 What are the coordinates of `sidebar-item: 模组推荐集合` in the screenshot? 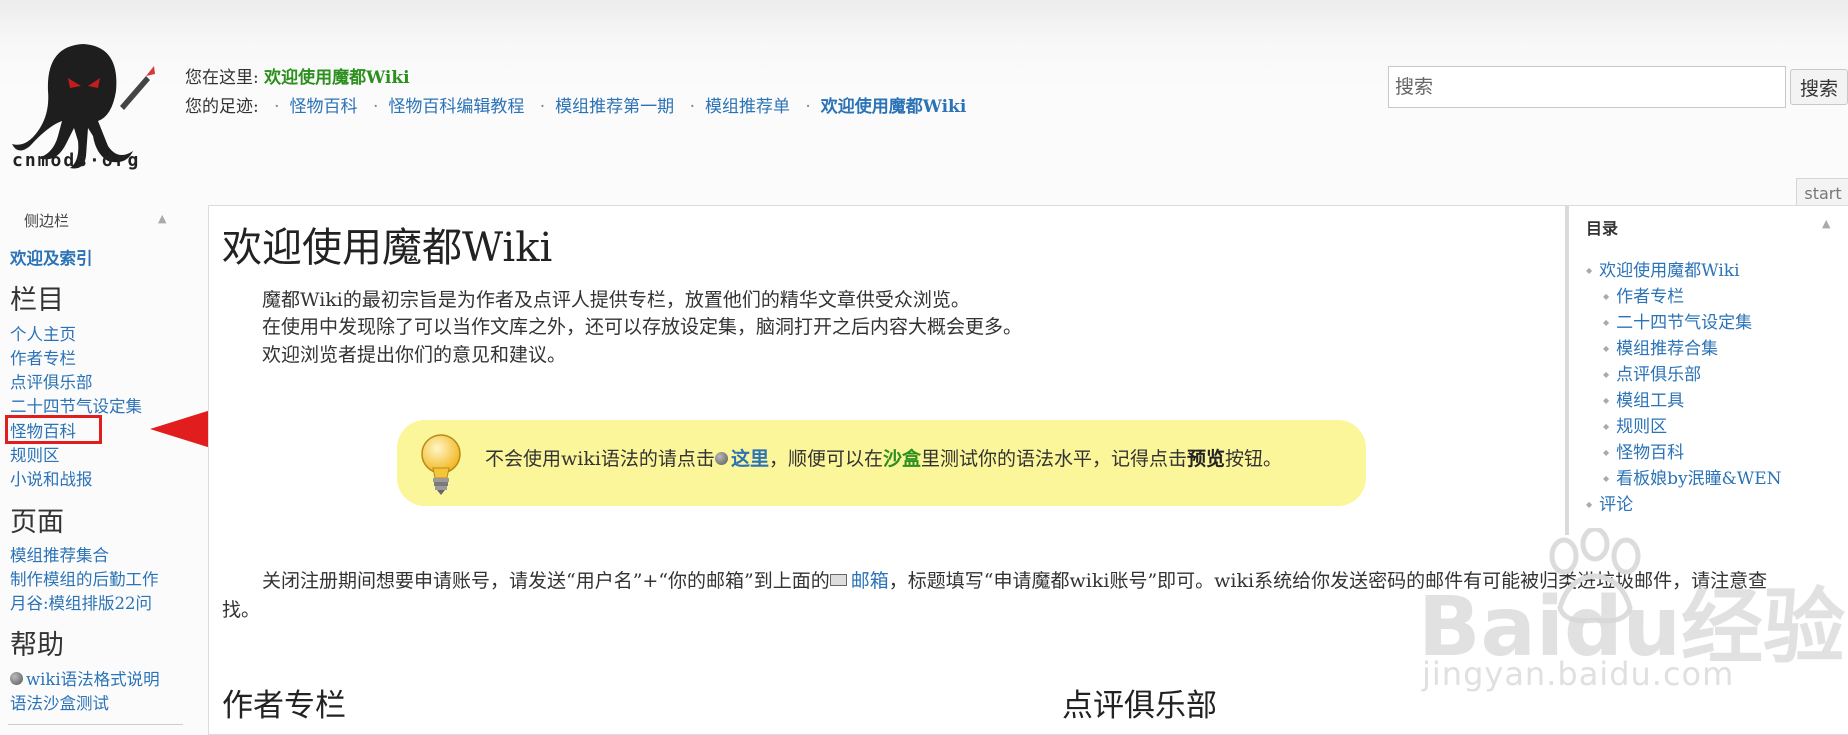 It's located at (59, 554).